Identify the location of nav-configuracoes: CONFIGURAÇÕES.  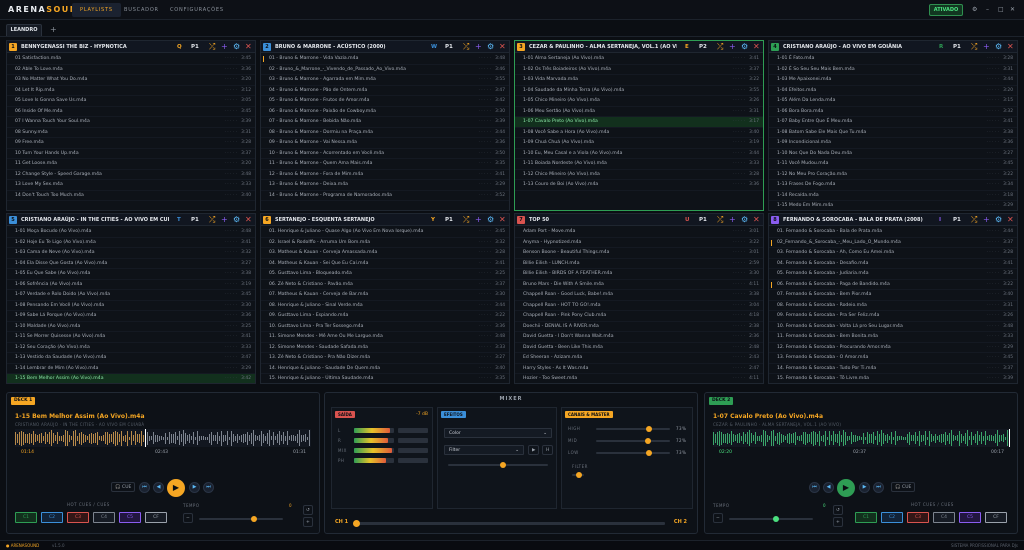
(197, 10).